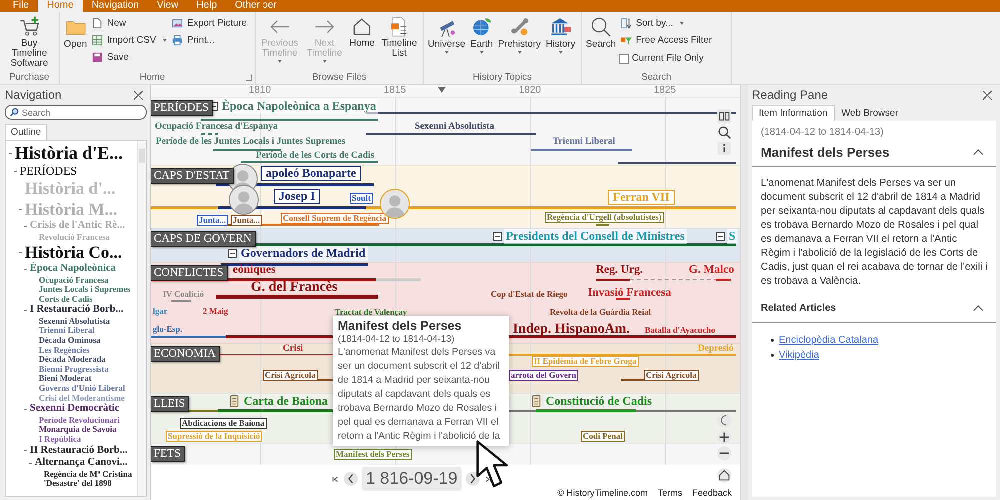 This screenshot has width=1000, height=500. What do you see at coordinates (249, 78) in the screenshot?
I see `dialog-launcher-icon` at bounding box center [249, 78].